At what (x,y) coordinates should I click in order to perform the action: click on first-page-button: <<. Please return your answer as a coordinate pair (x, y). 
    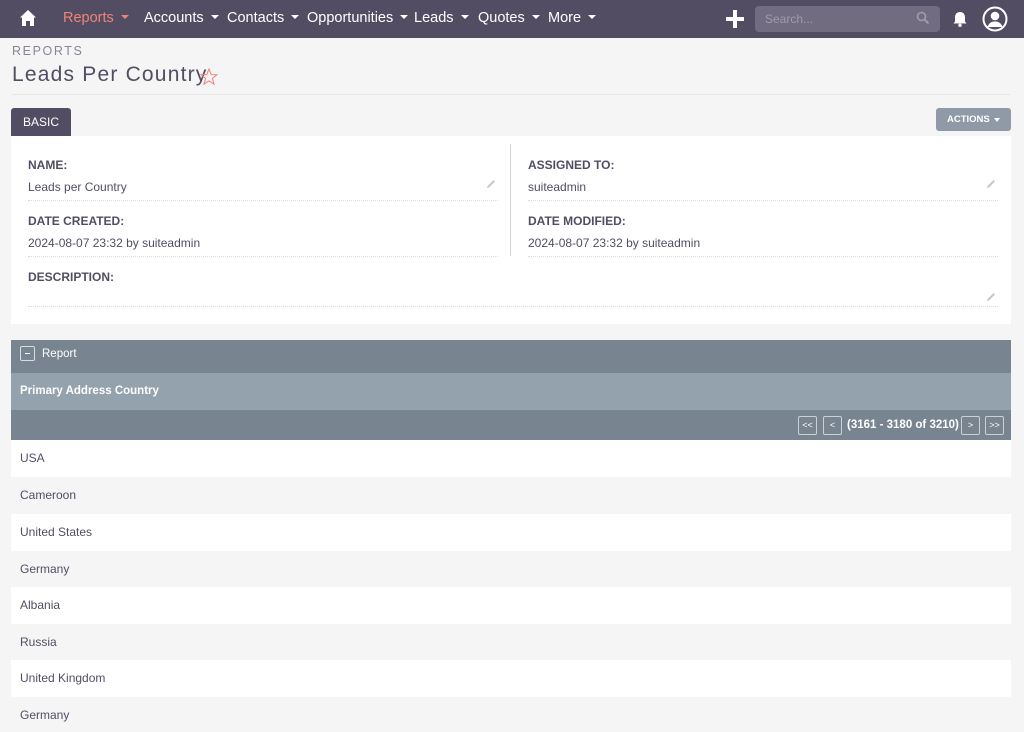
    Looking at the image, I should click on (807, 425).